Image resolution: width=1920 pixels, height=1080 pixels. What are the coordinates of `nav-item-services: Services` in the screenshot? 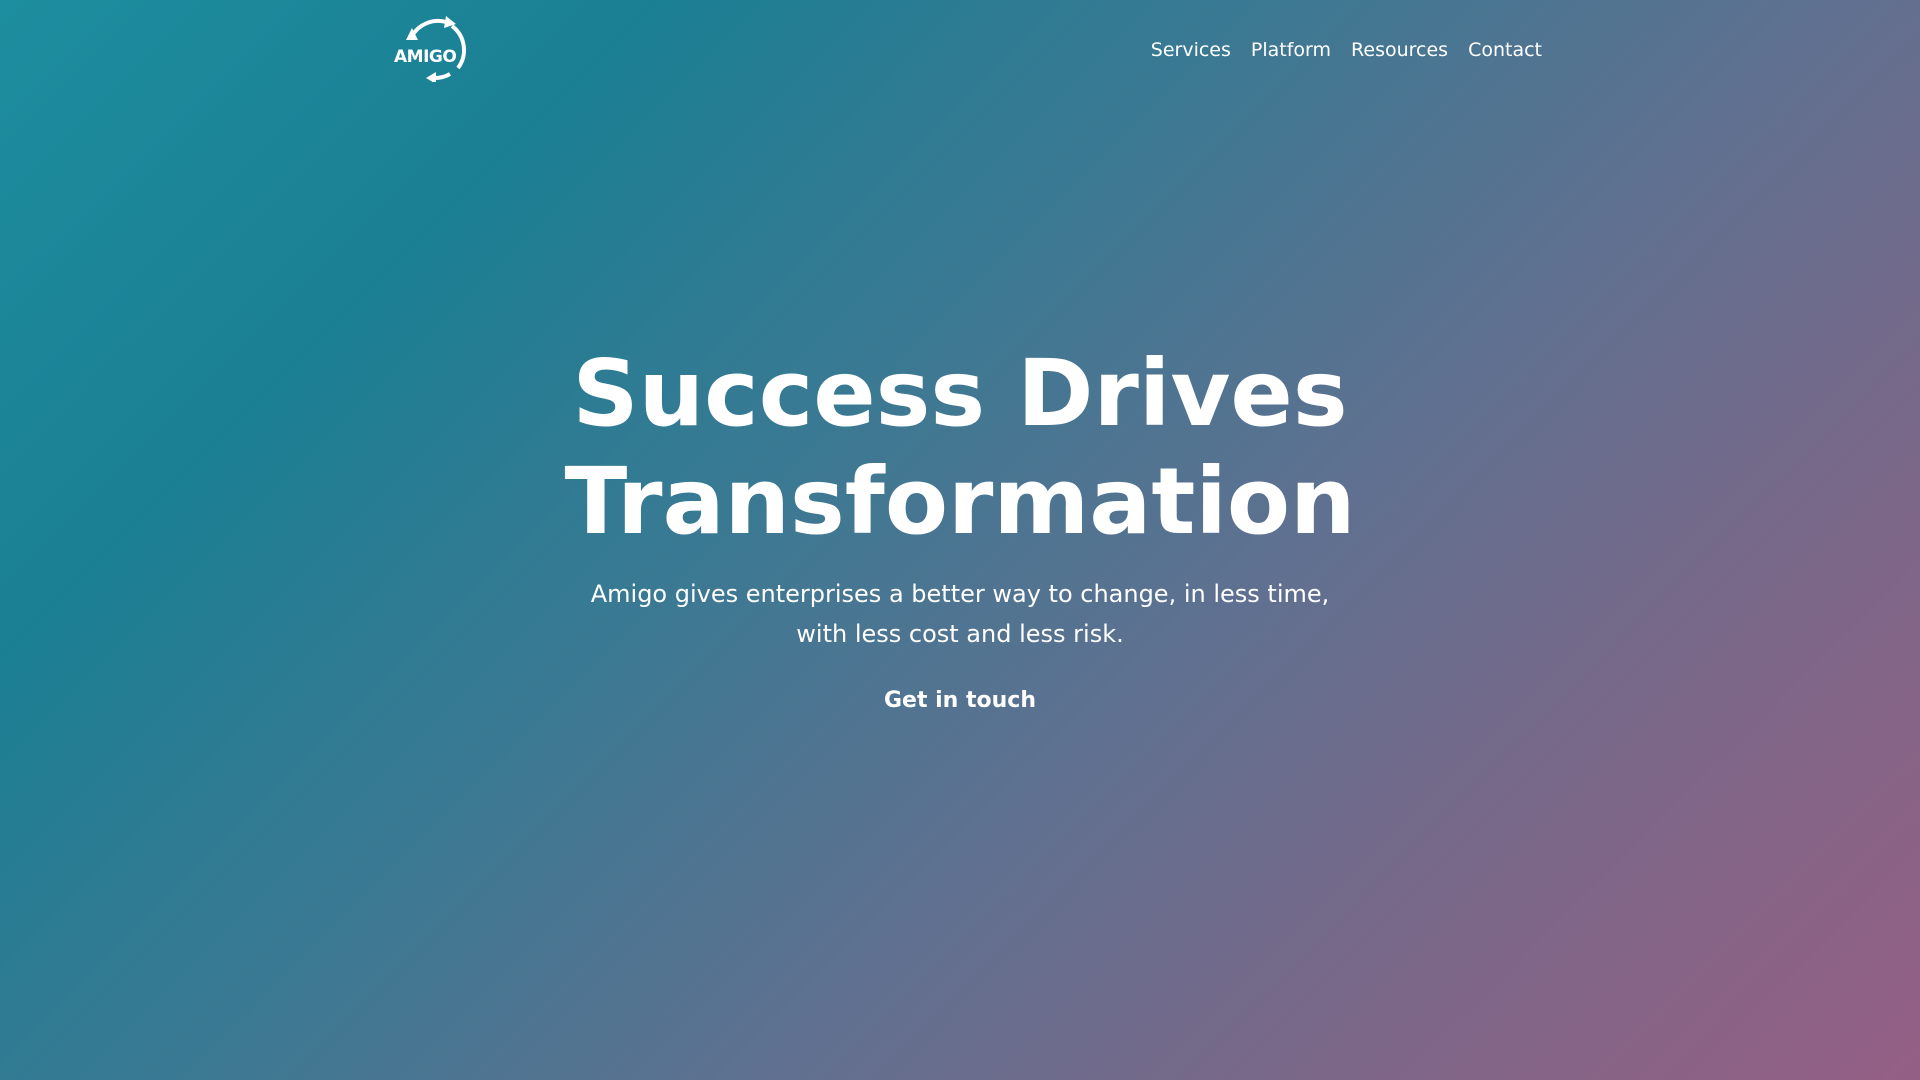 It's located at (1191, 50).